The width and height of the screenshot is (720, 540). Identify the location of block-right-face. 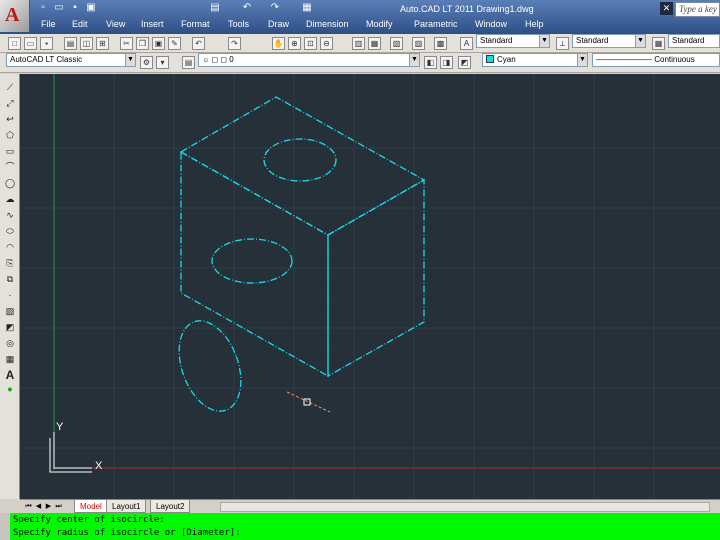
(376, 278).